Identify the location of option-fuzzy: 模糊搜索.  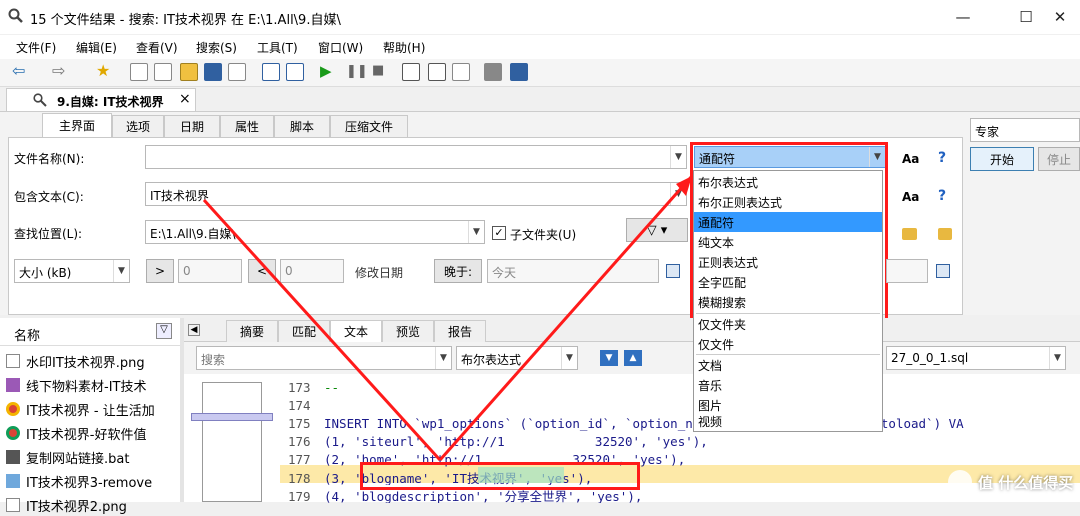
(788, 302).